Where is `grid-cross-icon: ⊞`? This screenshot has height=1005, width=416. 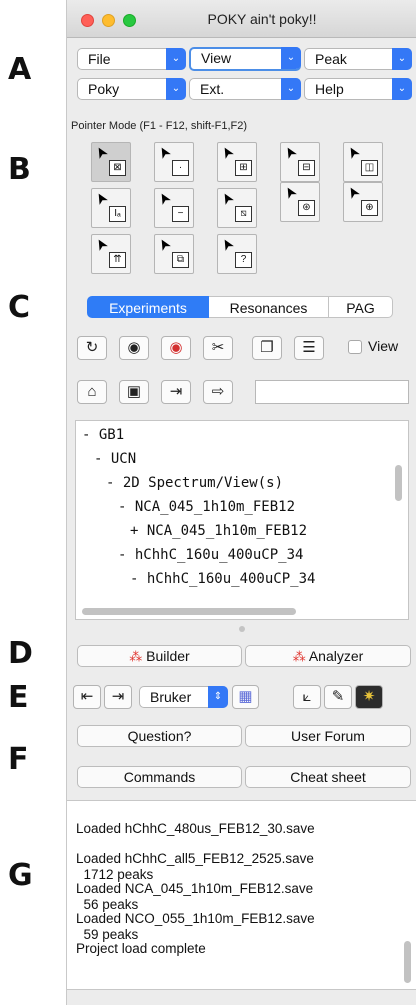 grid-cross-icon: ⊞ is located at coordinates (243, 168).